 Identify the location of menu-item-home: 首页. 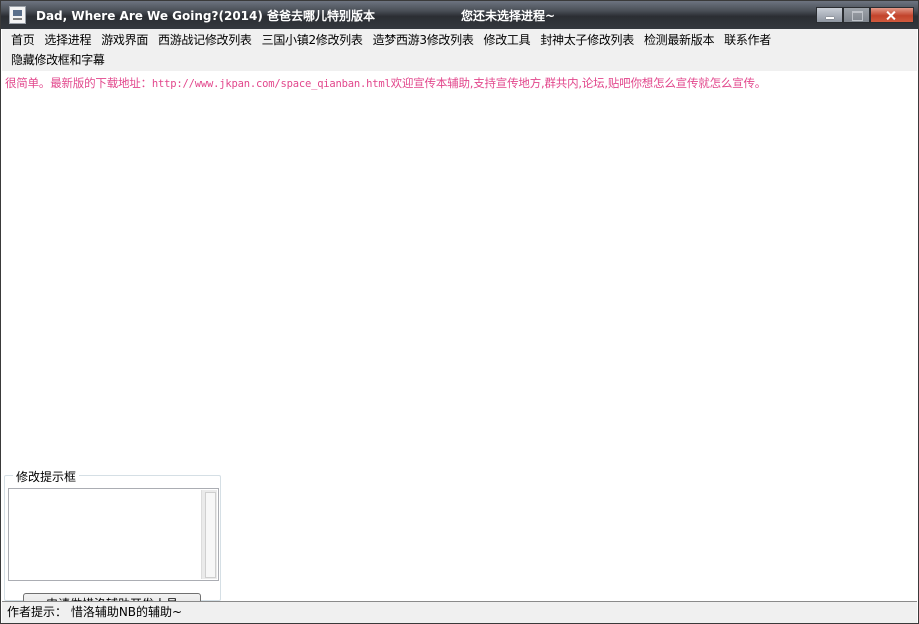
(22, 40).